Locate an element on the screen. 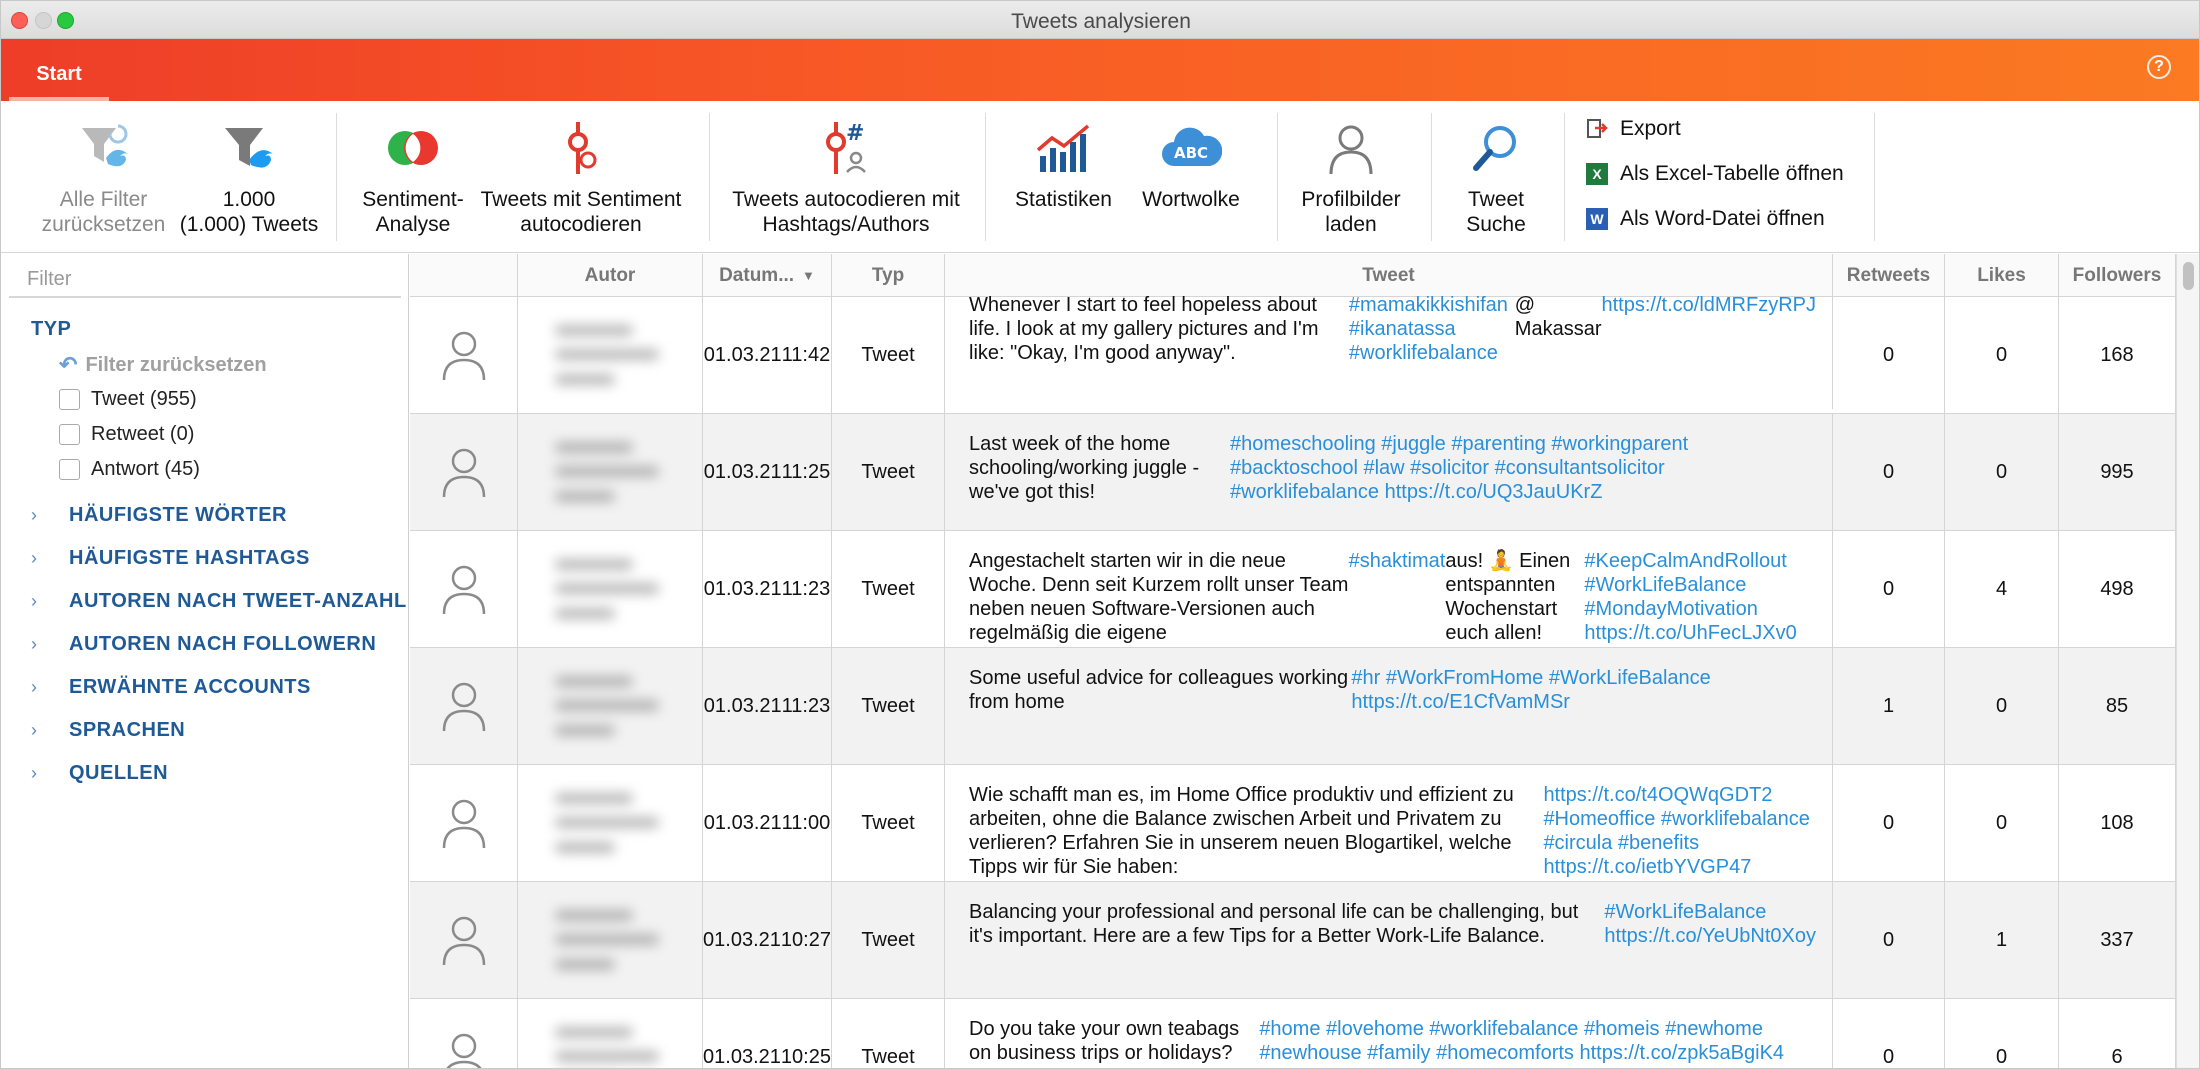 The image size is (2200, 1069). section-frequent-words: › HÄUFIGSTE WÖRTER is located at coordinates (159, 515).